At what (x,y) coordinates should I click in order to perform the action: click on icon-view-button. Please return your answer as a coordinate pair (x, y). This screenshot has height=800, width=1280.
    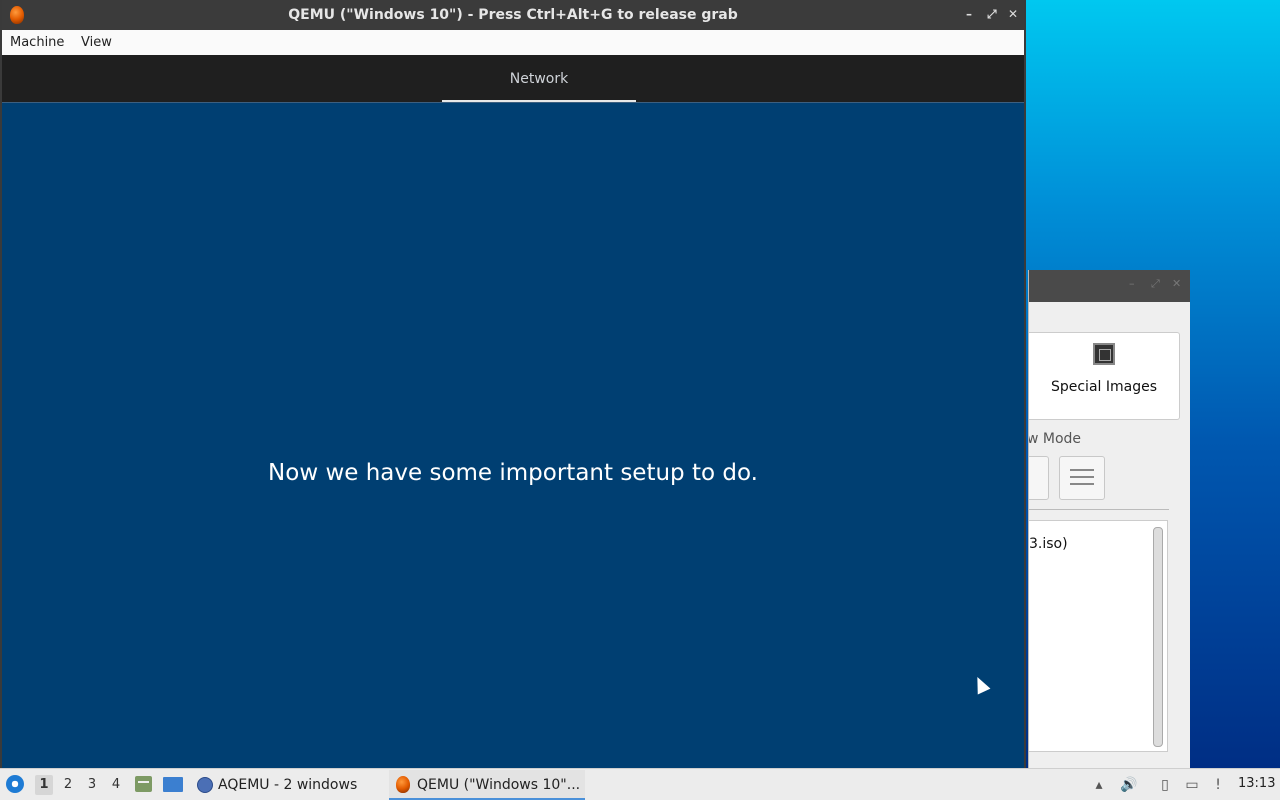
    Looking at the image, I should click on (1039, 478).